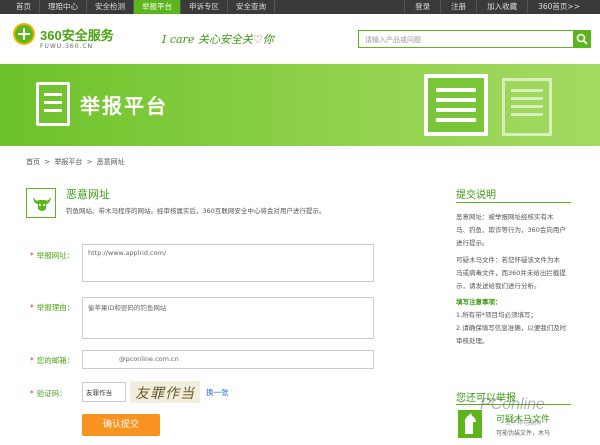 The height and width of the screenshot is (445, 600). I want to click on search-button, so click(582, 39).